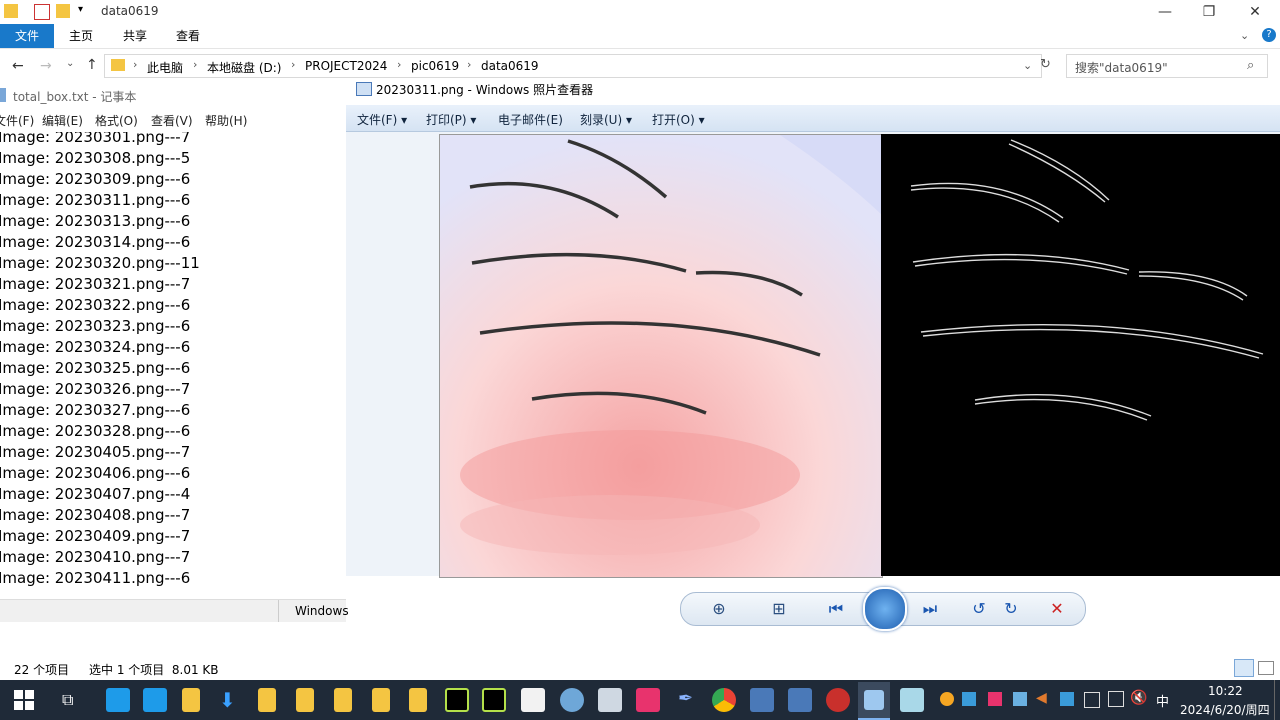 The image size is (1280, 720). What do you see at coordinates (1045, 64) in the screenshot?
I see `refresh-icon: ↻` at bounding box center [1045, 64].